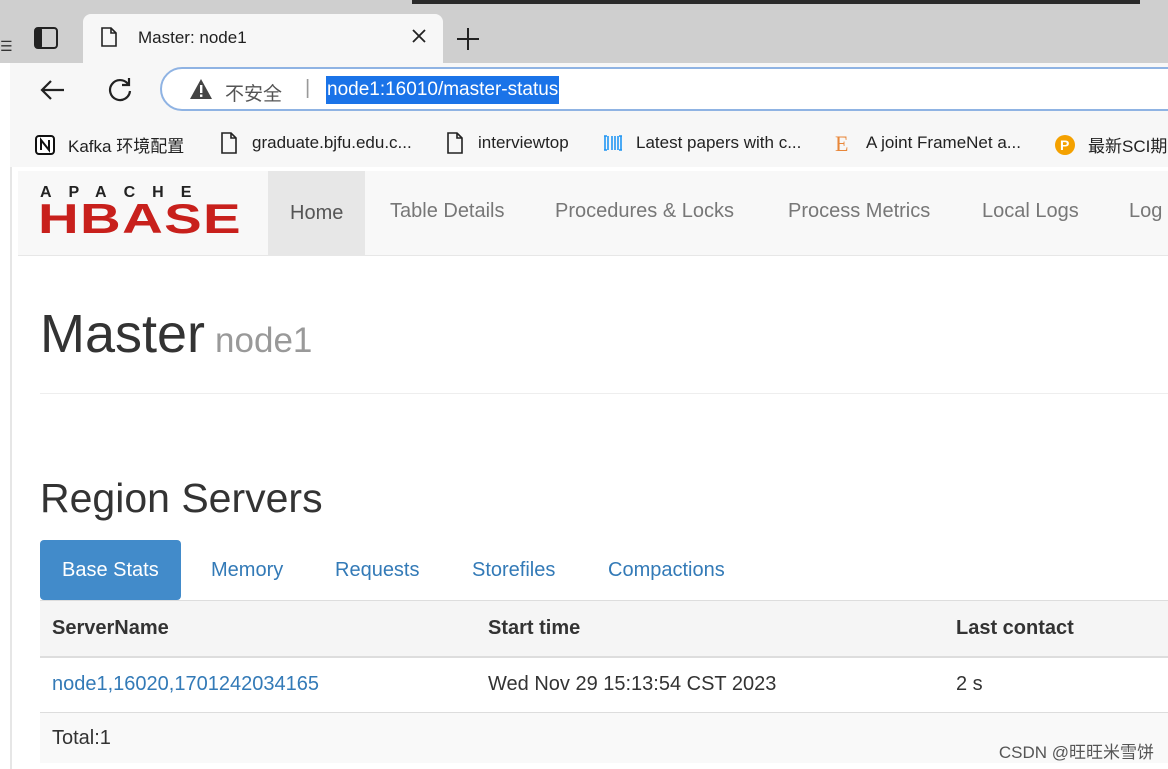 The image size is (1168, 769). What do you see at coordinates (584, 32) in the screenshot?
I see `browser-tab-strip: ☰ Master: node1` at bounding box center [584, 32].